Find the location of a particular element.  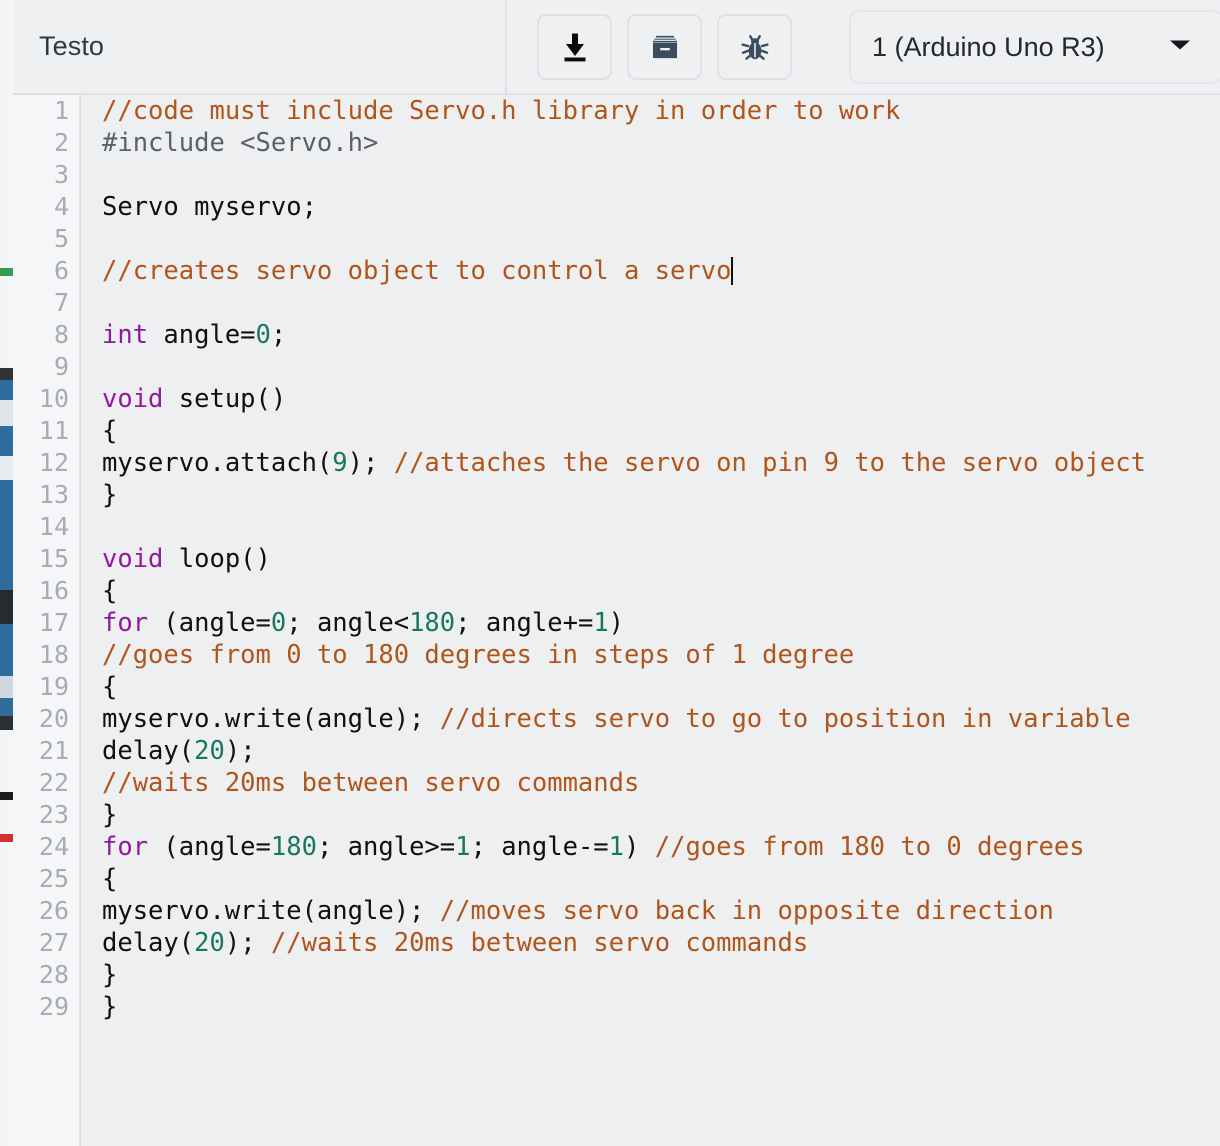

line-number: 29 is located at coordinates (53, 1006).